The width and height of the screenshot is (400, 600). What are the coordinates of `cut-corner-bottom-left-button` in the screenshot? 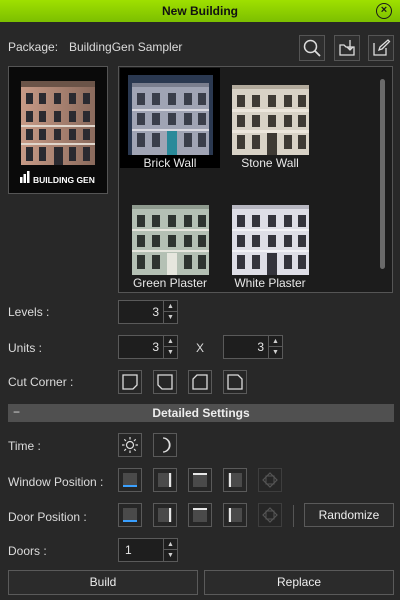 It's located at (165, 382).